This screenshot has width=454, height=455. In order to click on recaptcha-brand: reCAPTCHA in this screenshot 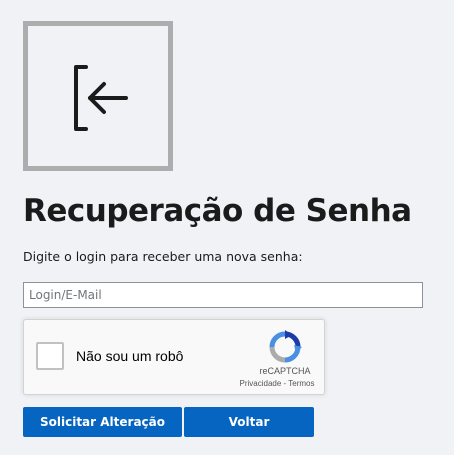, I will do `click(285, 371)`.